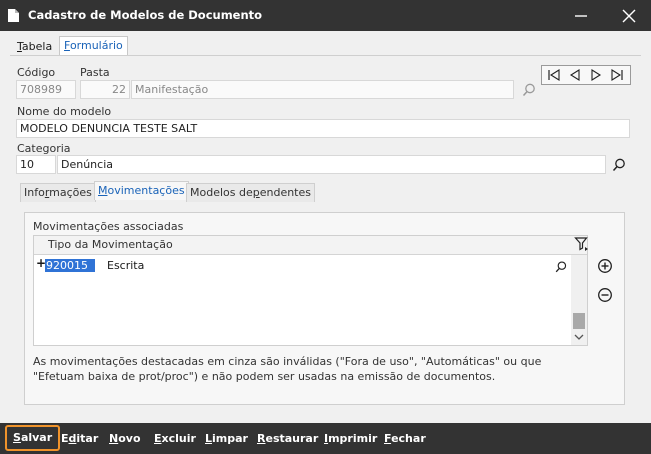  What do you see at coordinates (586, 75) in the screenshot?
I see `record-navigator` at bounding box center [586, 75].